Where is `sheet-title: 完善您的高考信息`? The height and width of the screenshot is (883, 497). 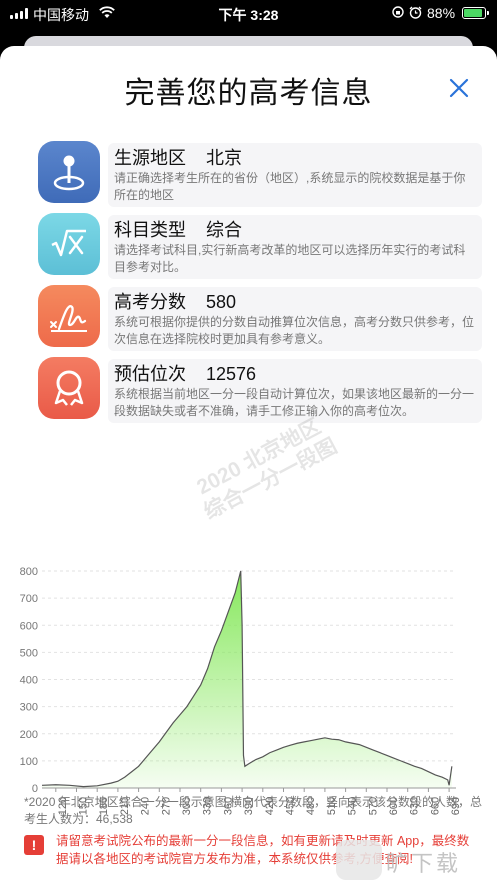 sheet-title: 完善您的高考信息 is located at coordinates (248, 93).